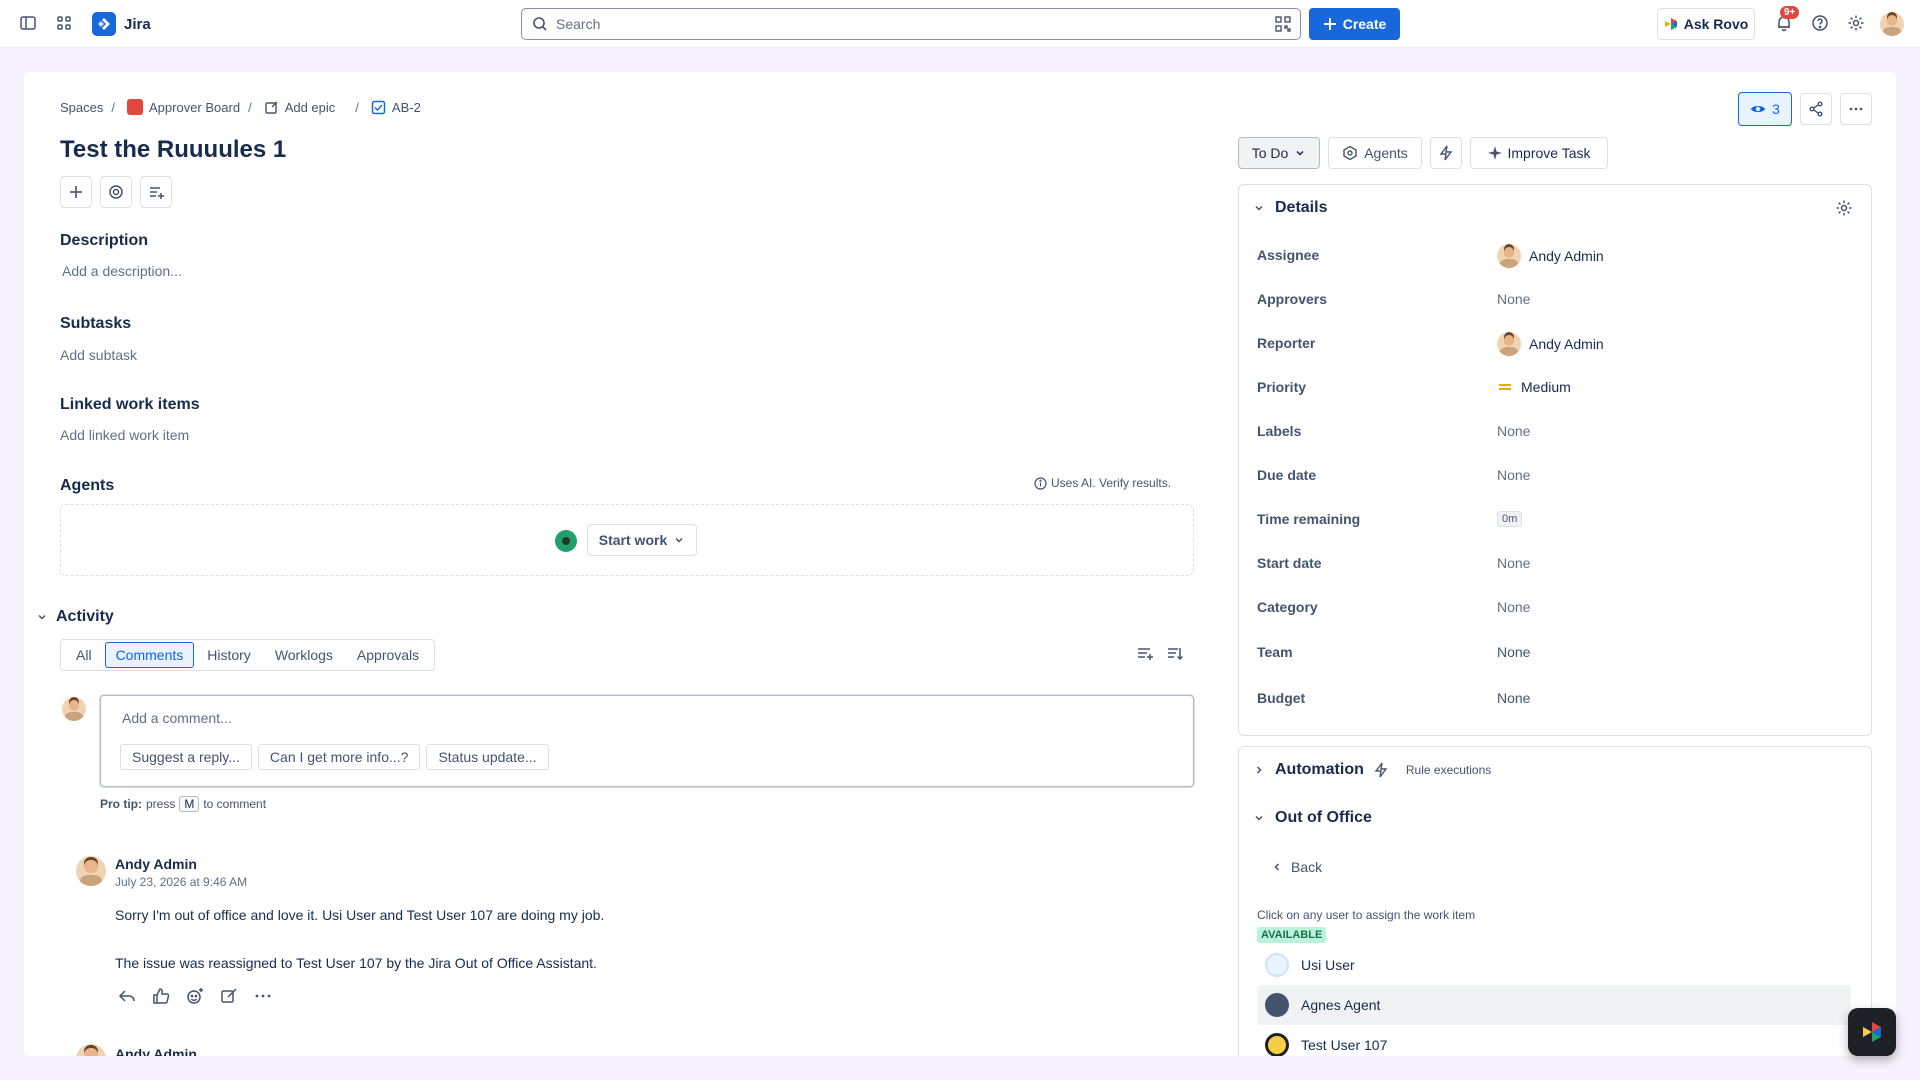  Describe the element at coordinates (1550, 256) in the screenshot. I see `field-value-assignee: Andy Admin` at that location.